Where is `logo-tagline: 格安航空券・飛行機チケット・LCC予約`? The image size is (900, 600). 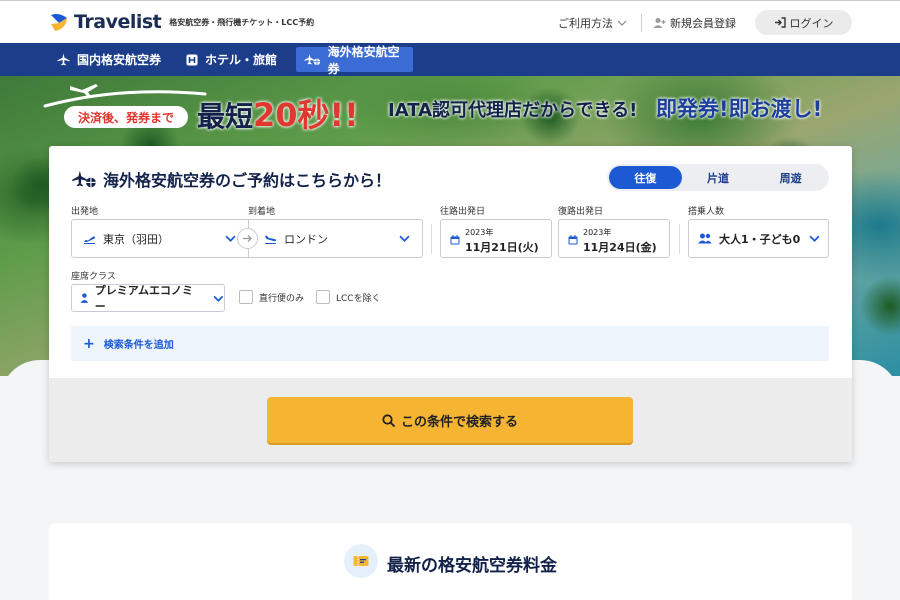 logo-tagline: 格安航空券・飛行機チケット・LCC予約 is located at coordinates (242, 22).